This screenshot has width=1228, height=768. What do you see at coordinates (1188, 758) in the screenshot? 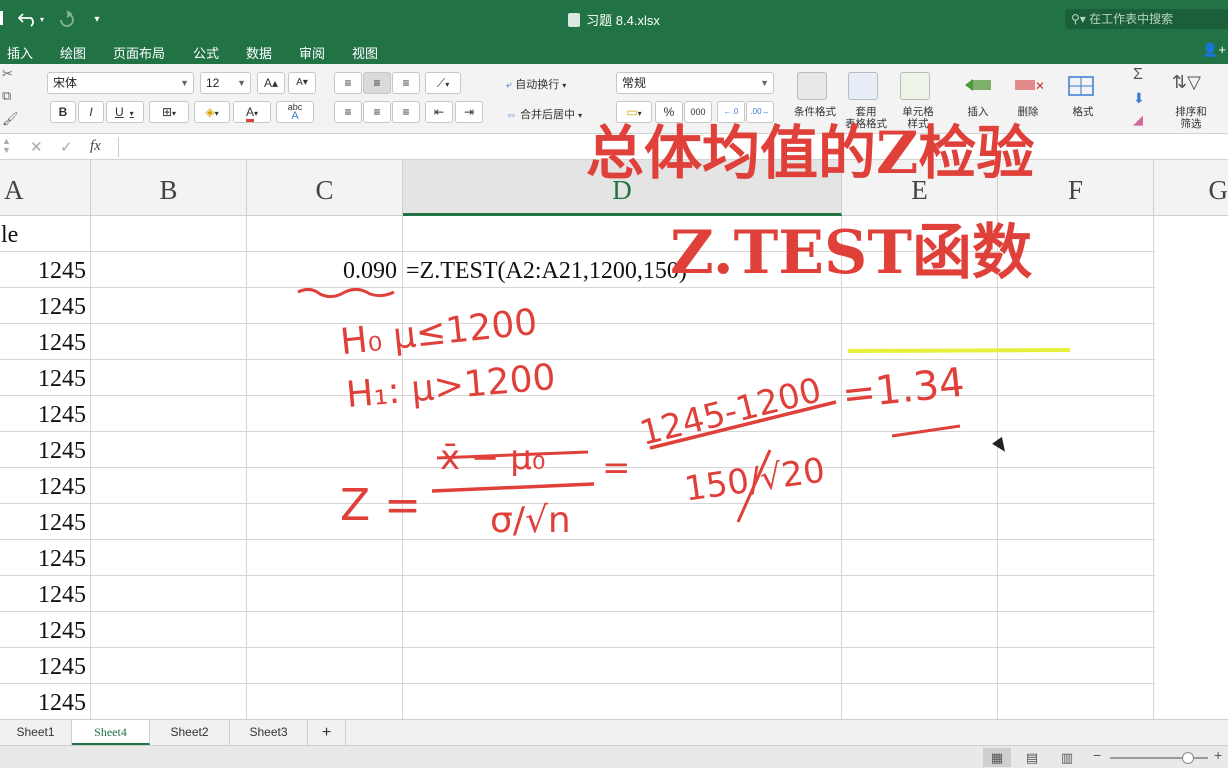
I see `zoom-slider-thumb` at bounding box center [1188, 758].